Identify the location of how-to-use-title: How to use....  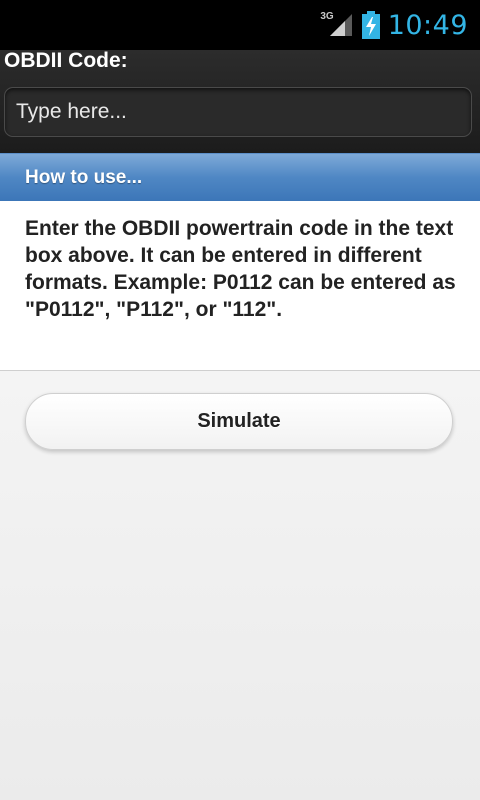
(84, 177).